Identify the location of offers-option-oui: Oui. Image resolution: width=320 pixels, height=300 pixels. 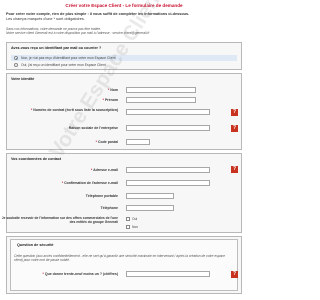
(131, 219).